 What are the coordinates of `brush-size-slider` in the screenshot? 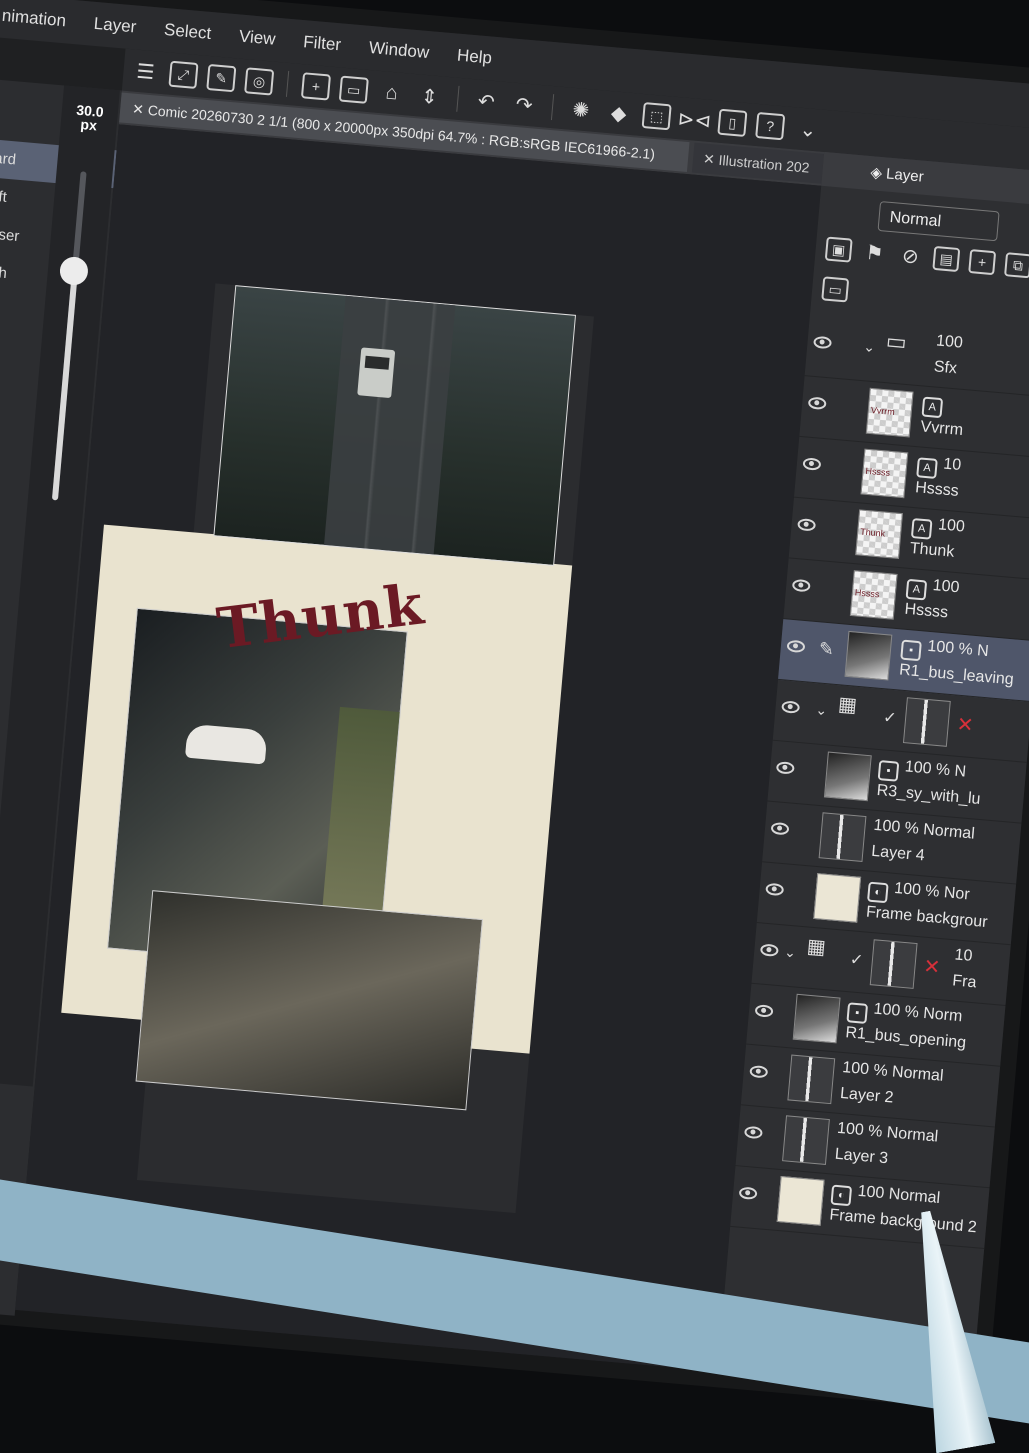 It's located at (69, 336).